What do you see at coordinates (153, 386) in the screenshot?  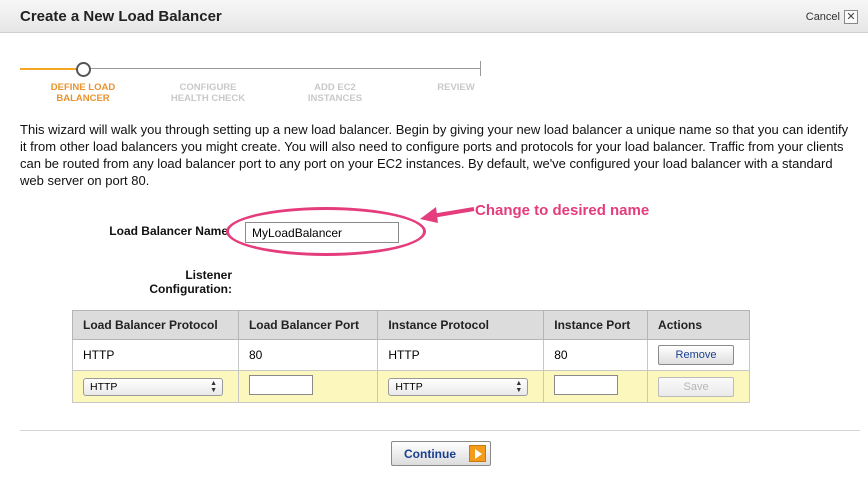 I see `lb-protocol-select: HTTP ▲ ▼` at bounding box center [153, 386].